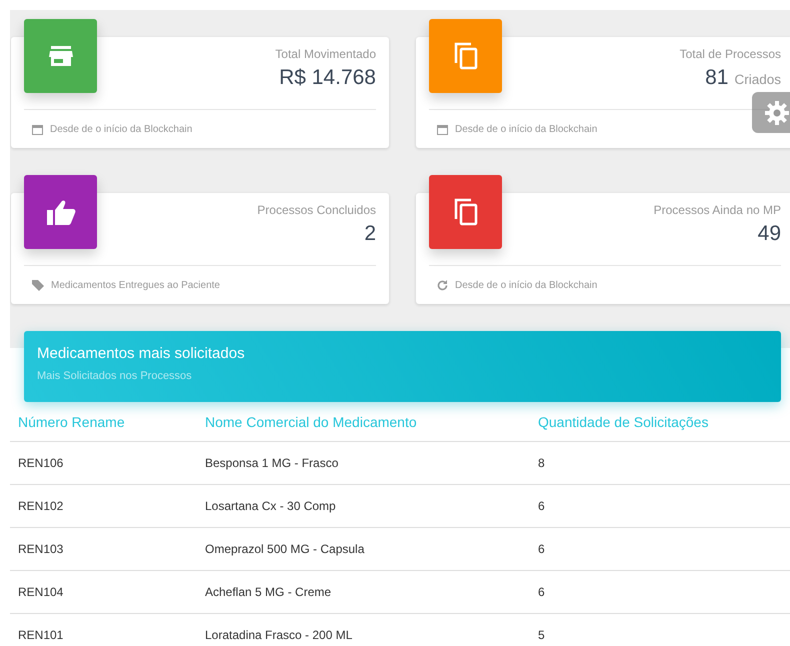 The width and height of the screenshot is (790, 646). I want to click on stat-value: 2, so click(370, 234).